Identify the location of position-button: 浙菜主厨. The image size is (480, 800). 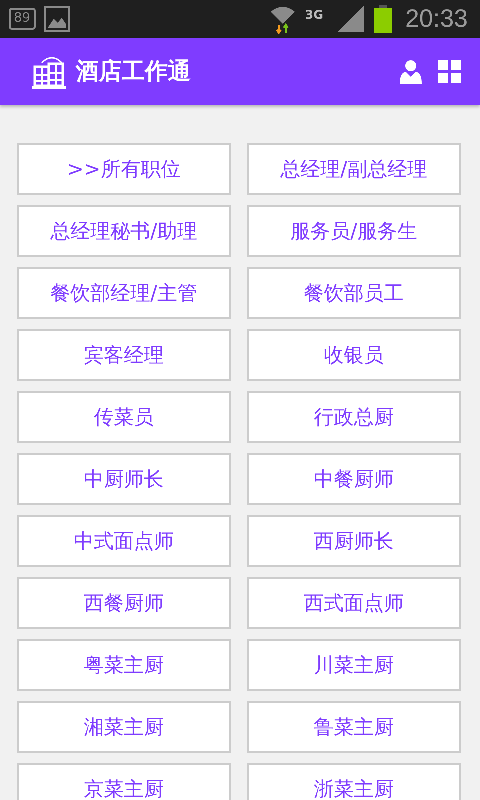
(354, 781).